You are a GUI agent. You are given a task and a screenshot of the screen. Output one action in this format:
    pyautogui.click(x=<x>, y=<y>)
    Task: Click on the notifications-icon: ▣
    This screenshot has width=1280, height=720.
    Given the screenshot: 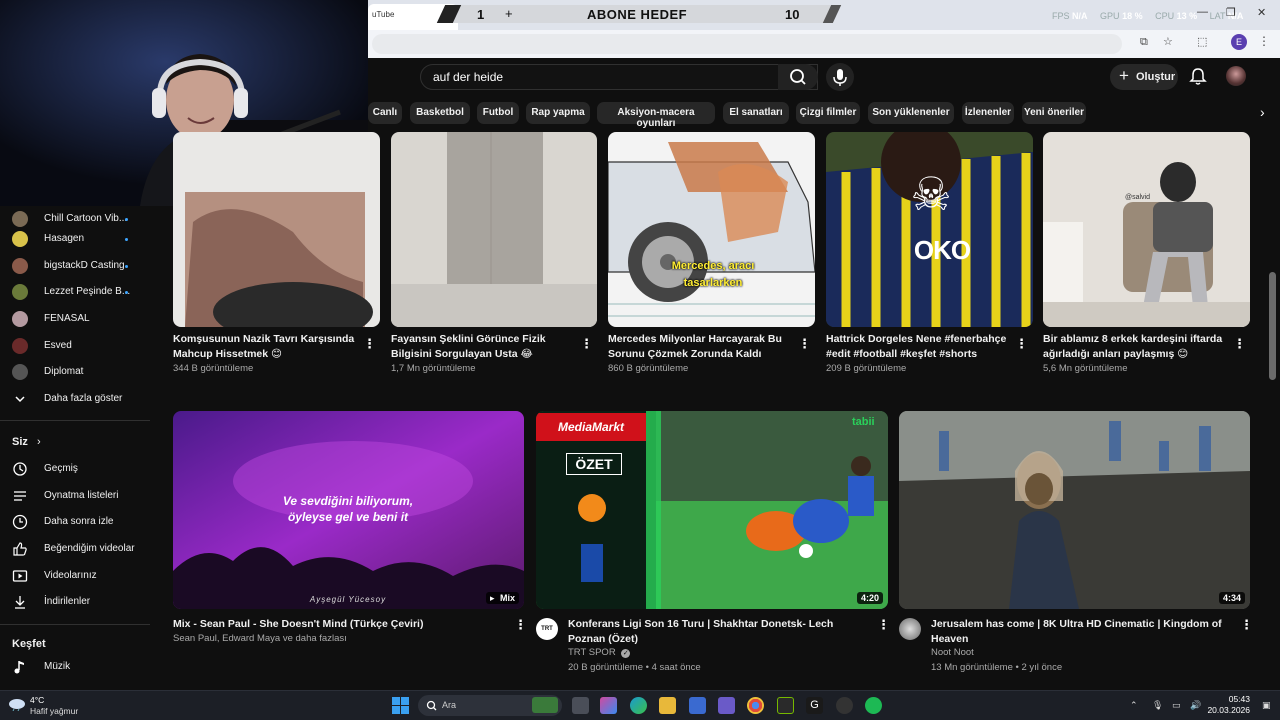 What is the action you would take?
    pyautogui.click(x=1266, y=705)
    